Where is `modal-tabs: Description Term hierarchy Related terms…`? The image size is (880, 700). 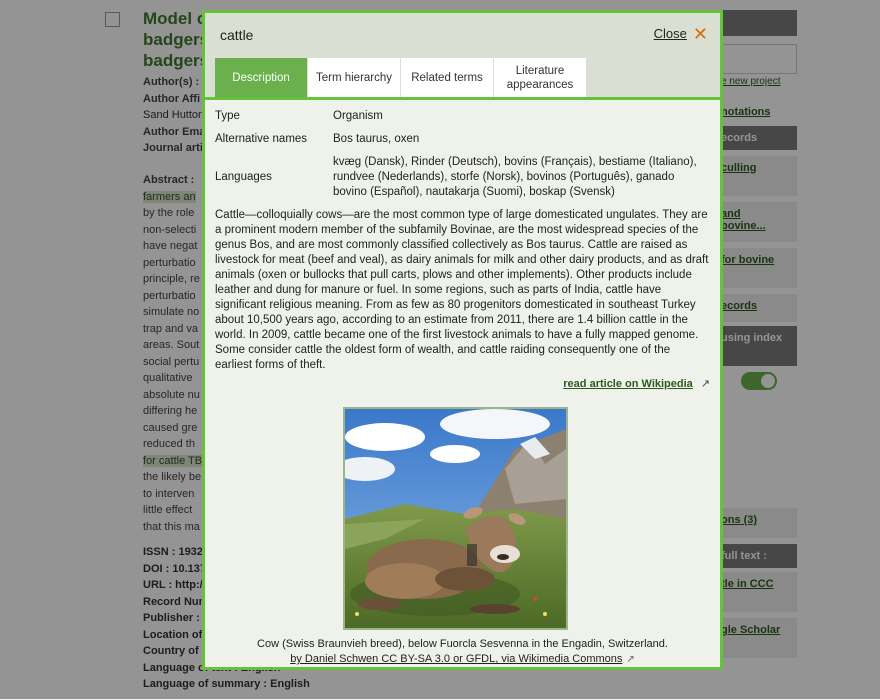 modal-tabs: Description Term hierarchy Related terms… is located at coordinates (400, 77).